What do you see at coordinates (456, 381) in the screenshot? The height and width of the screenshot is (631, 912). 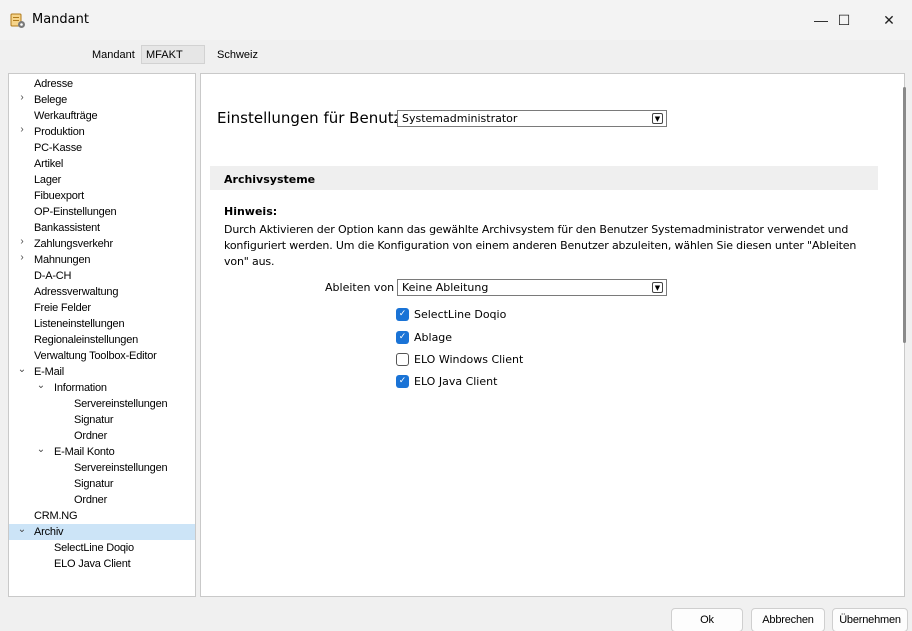 I see `checkbox-label: ELO Java Client` at bounding box center [456, 381].